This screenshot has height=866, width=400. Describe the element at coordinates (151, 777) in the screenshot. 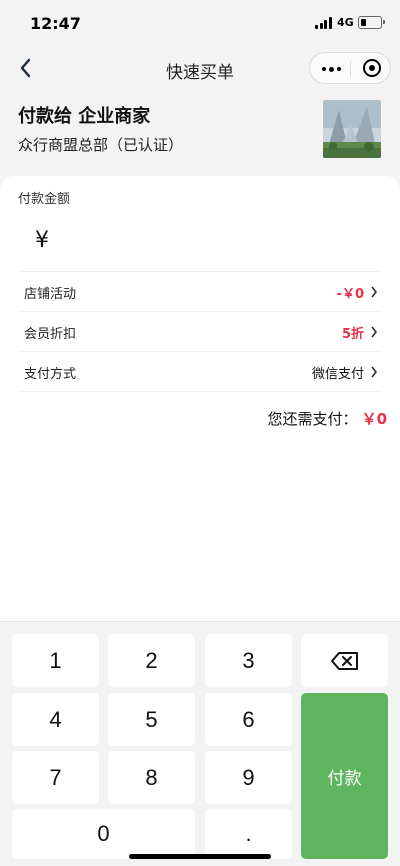

I see `key-8: 8` at that location.